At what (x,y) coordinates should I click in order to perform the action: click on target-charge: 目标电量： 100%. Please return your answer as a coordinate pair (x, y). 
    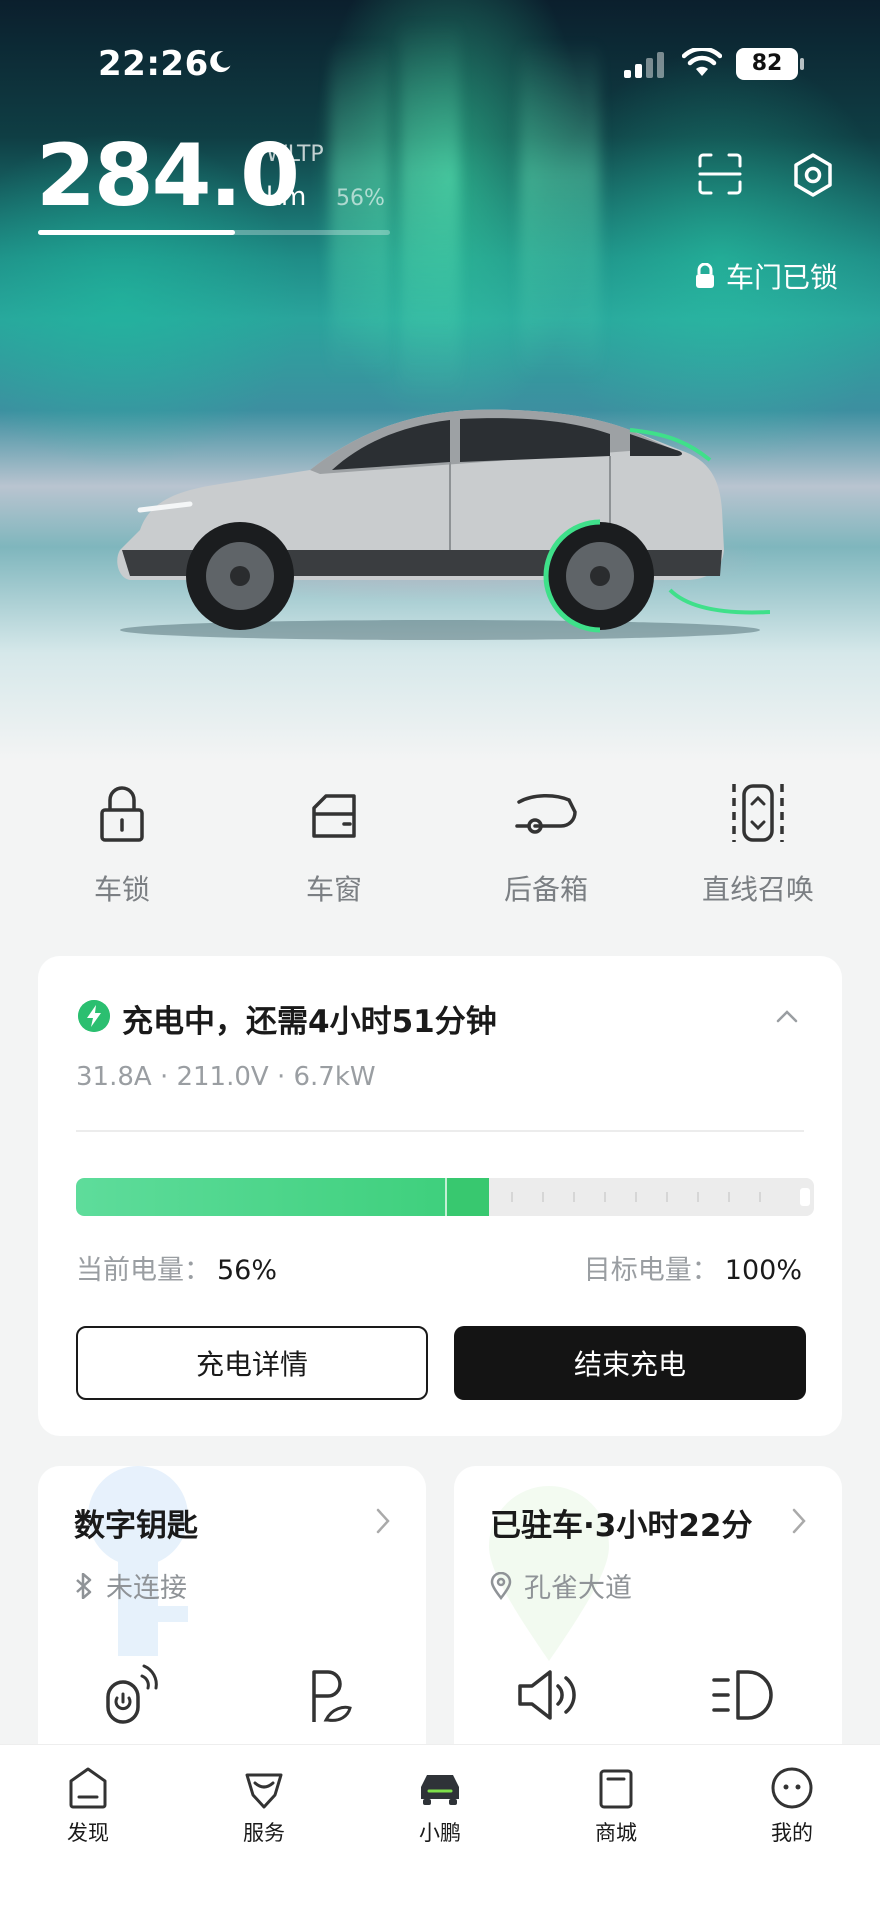
    Looking at the image, I should click on (693, 1267).